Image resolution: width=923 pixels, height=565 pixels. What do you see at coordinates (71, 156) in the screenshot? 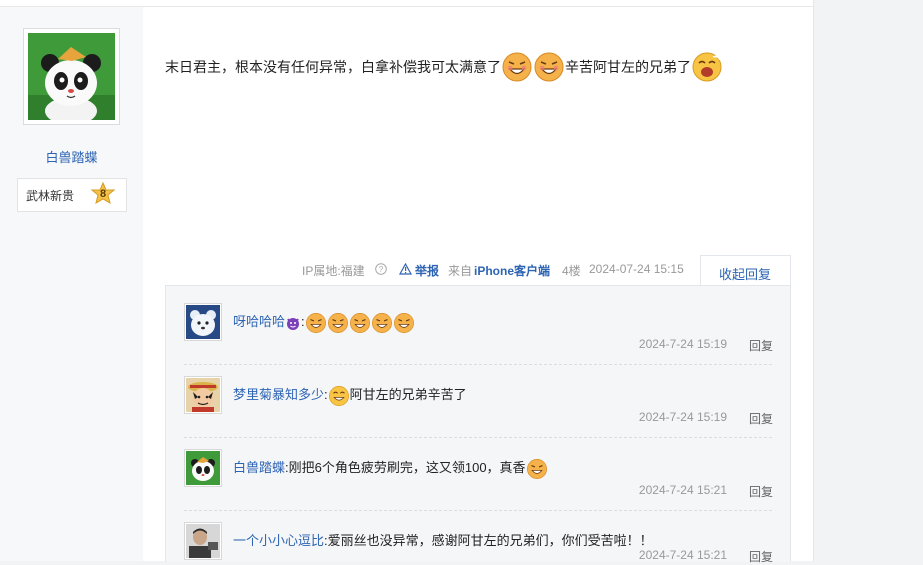
I see `author-name-link: 白兽踏蝶` at bounding box center [71, 156].